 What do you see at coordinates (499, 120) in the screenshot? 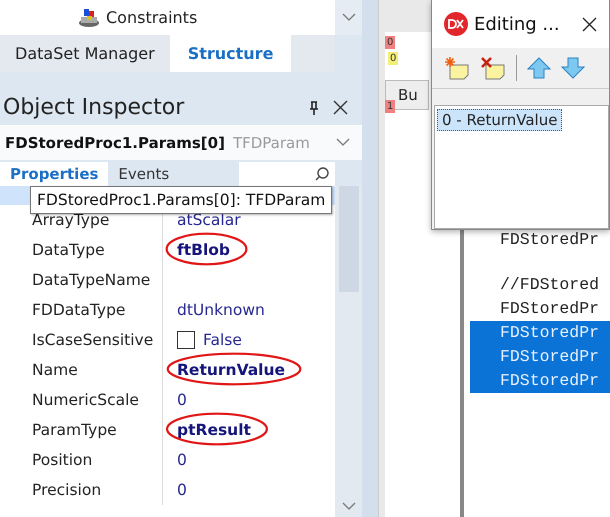
I see `list-item: 0 - ReturnValue` at bounding box center [499, 120].